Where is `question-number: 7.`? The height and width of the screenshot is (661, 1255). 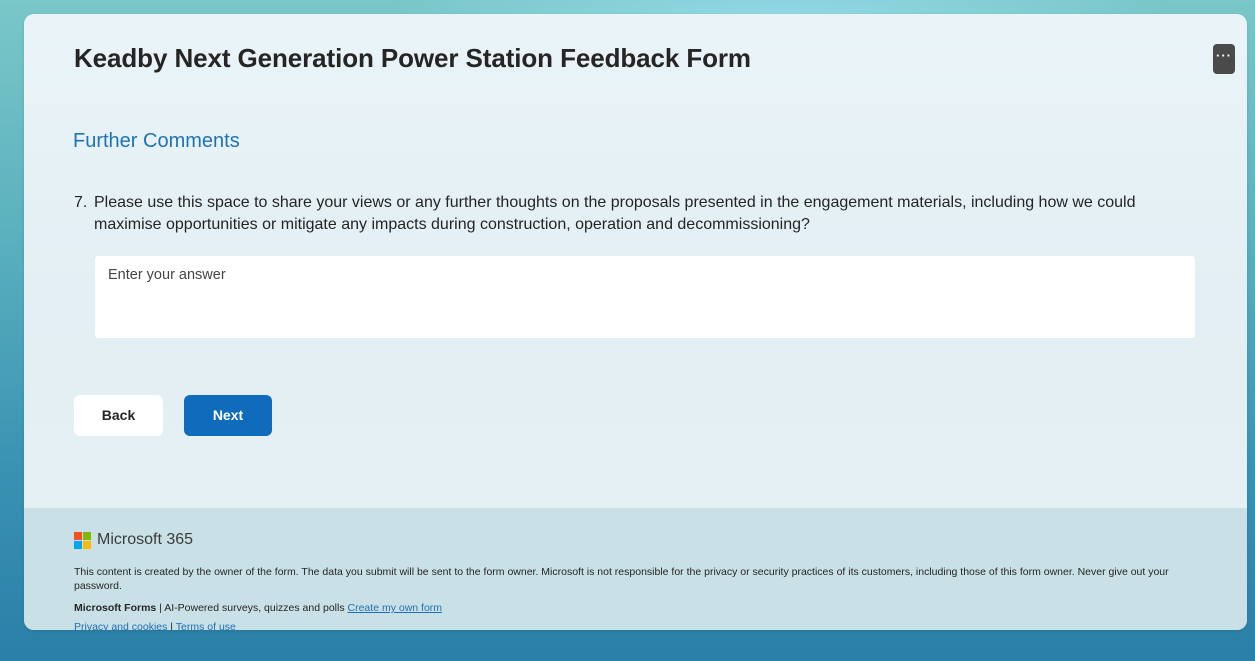 question-number: 7. is located at coordinates (81, 202).